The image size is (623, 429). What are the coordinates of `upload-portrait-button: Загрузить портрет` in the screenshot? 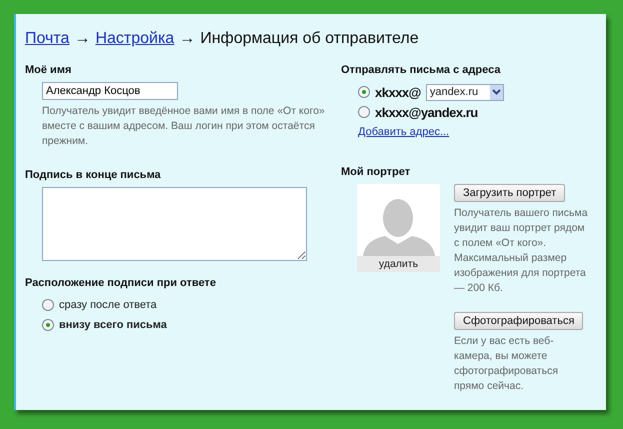 It's located at (510, 193).